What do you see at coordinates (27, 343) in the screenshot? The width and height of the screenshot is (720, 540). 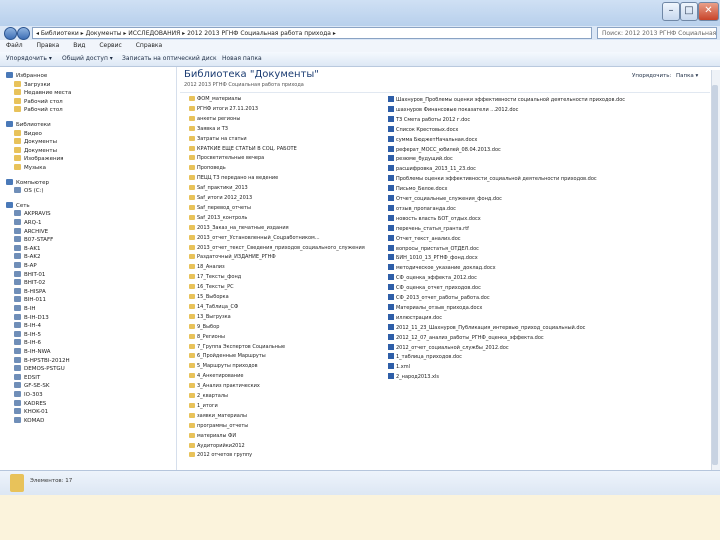 I see `nav-item: B-IH-6` at bounding box center [27, 343].